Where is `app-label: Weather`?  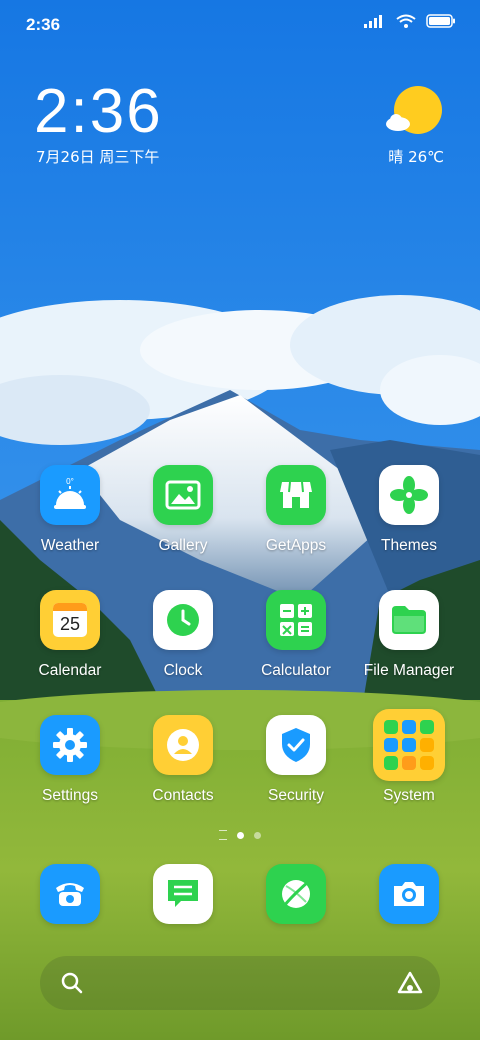 app-label: Weather is located at coordinates (70, 545).